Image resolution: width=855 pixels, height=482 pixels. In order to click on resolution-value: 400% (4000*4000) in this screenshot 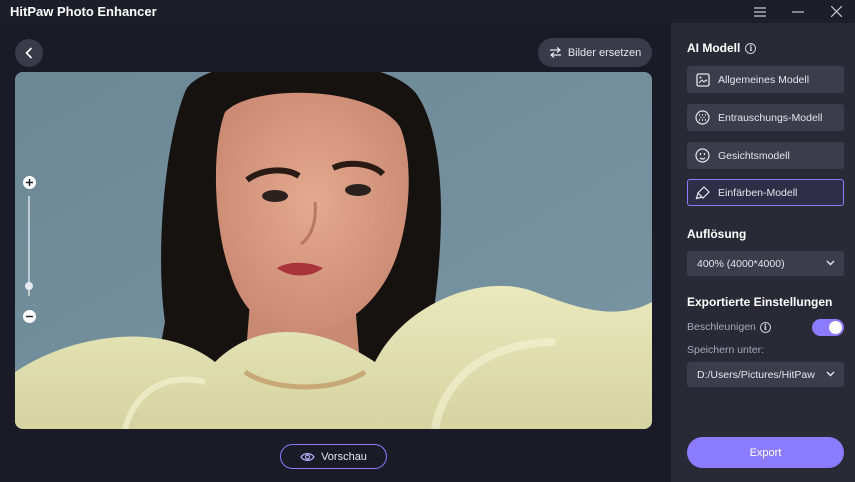, I will do `click(741, 263)`.